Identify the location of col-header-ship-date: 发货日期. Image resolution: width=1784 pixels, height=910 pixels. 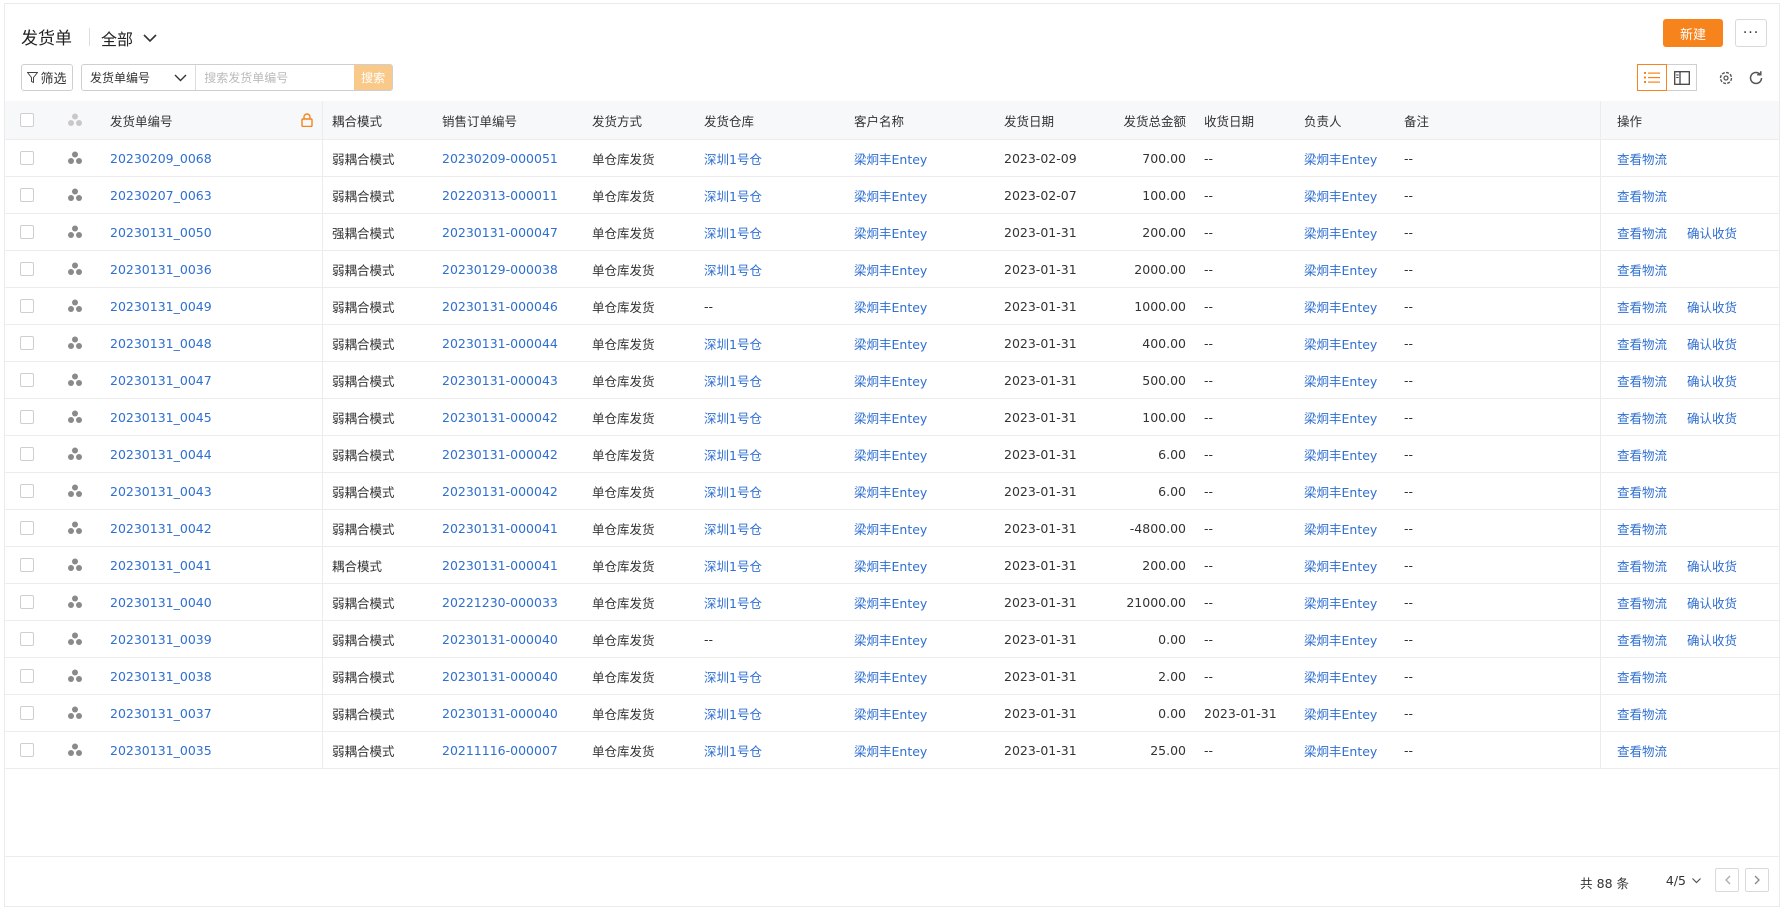
(1045, 120).